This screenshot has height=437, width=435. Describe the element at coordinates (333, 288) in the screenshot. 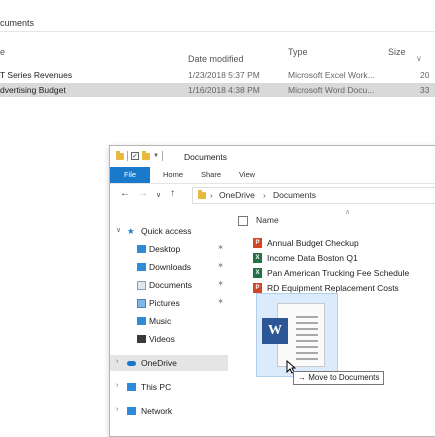

I see `file-name: RD Equipment Replacement Costs` at that location.